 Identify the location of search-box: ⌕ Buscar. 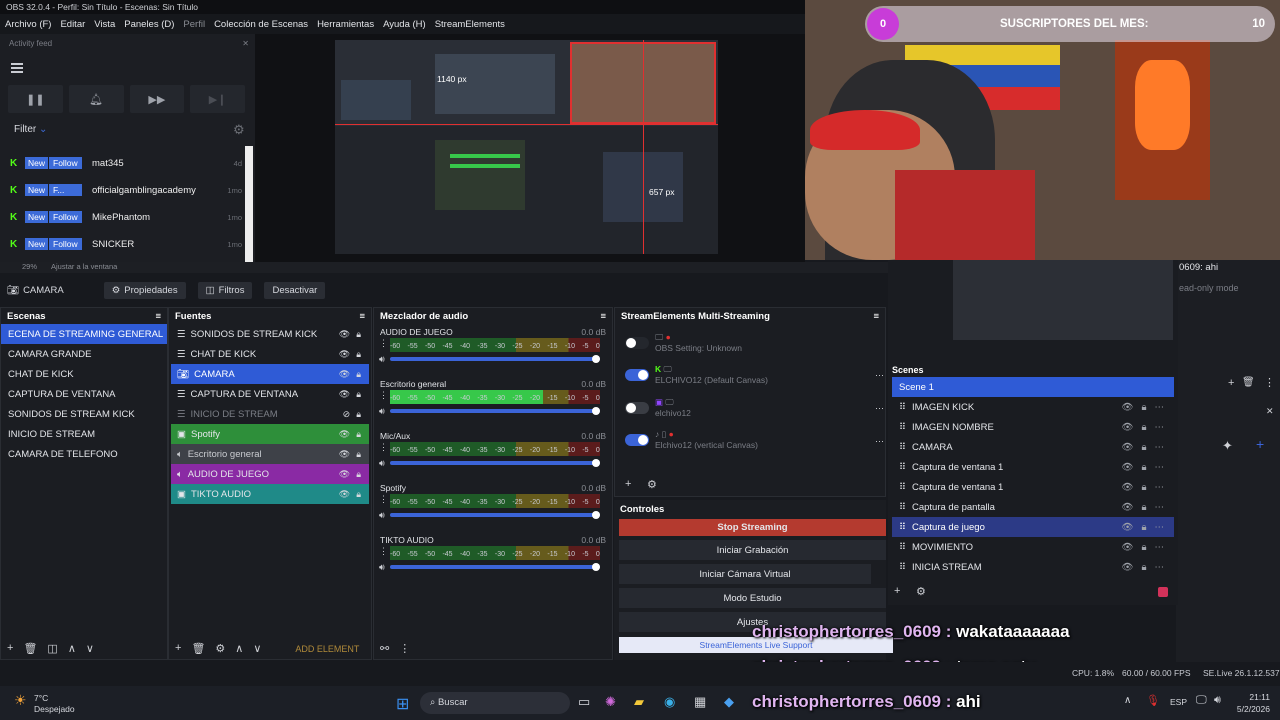
(495, 703).